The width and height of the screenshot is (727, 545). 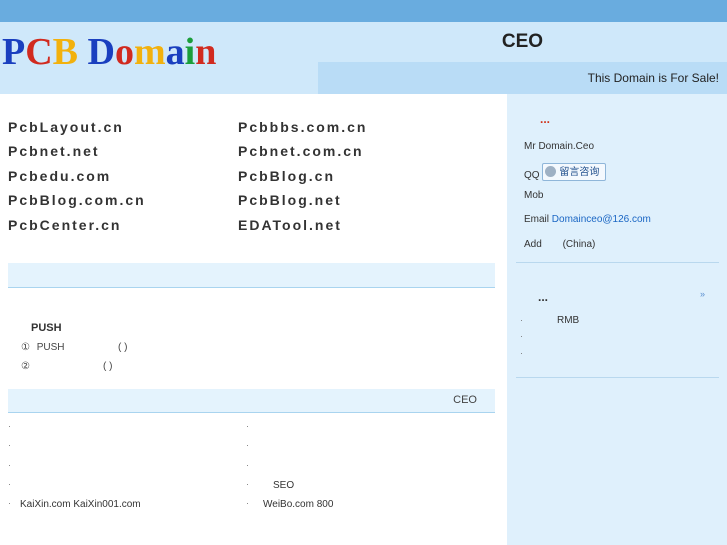 What do you see at coordinates (301, 151) in the screenshot?
I see `domain-link: Pcbnet.com.cn` at bounding box center [301, 151].